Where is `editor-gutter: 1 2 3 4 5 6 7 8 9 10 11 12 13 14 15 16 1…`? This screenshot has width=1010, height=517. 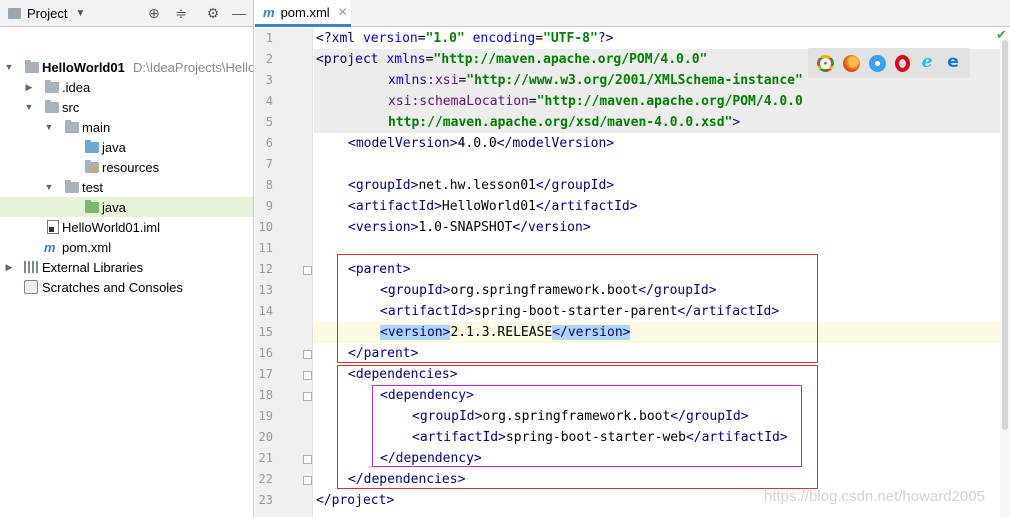 editor-gutter: 1 2 3 4 5 6 7 8 9 10 11 12 13 14 15 16 1… is located at coordinates (284, 272).